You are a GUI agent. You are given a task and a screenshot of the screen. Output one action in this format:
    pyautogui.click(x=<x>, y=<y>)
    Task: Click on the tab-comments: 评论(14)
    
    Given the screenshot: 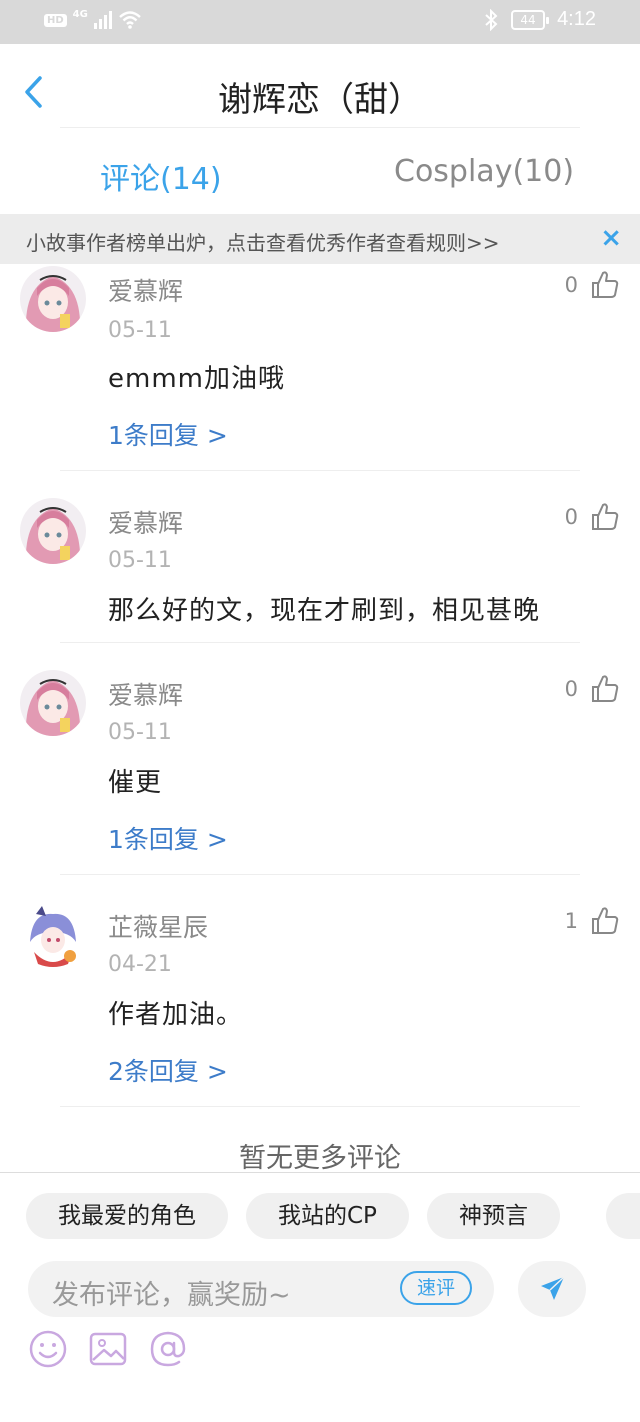 What is the action you would take?
    pyautogui.click(x=161, y=176)
    